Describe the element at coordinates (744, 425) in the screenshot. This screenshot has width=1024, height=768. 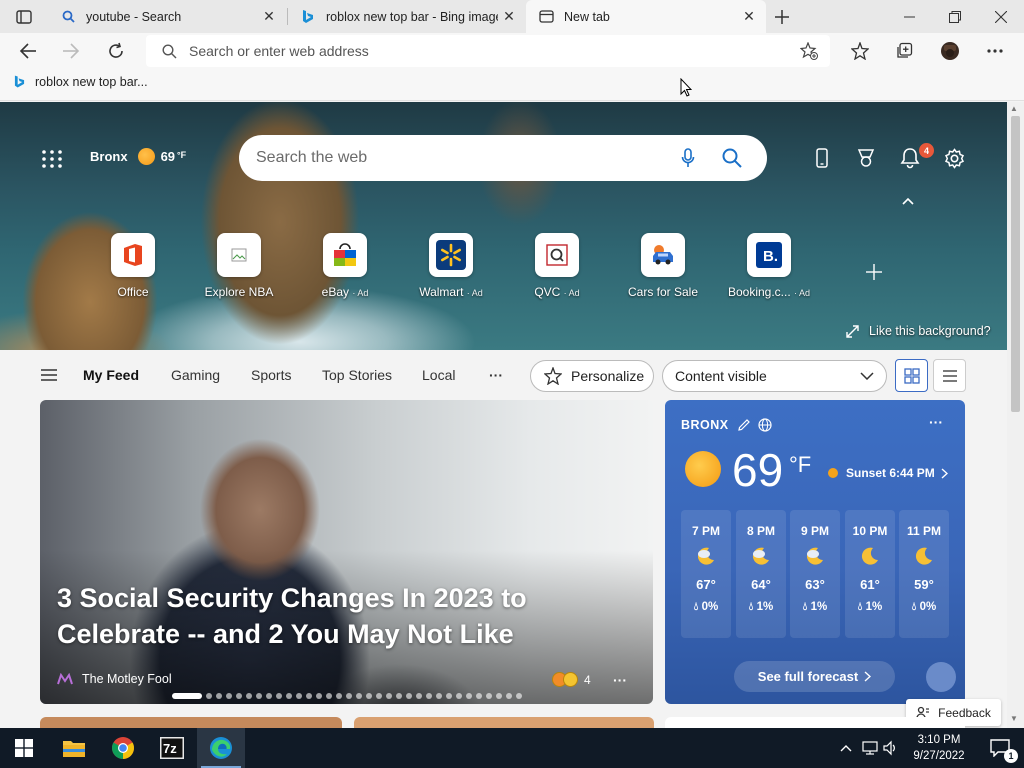
I see `edit-pencil-icon` at that location.